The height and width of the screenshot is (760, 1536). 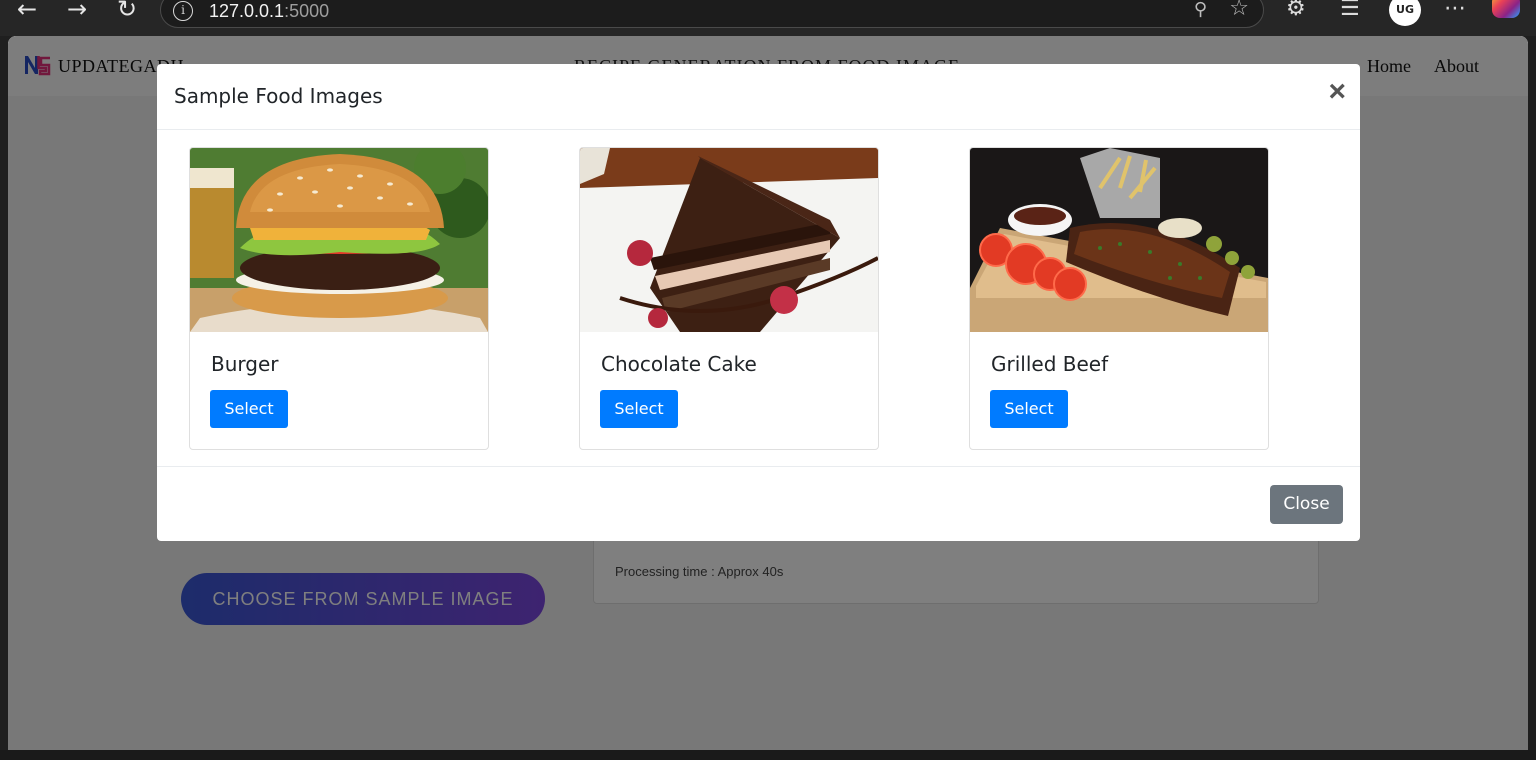 What do you see at coordinates (639, 409) in the screenshot?
I see `select-chocolate-cake-button: Select` at bounding box center [639, 409].